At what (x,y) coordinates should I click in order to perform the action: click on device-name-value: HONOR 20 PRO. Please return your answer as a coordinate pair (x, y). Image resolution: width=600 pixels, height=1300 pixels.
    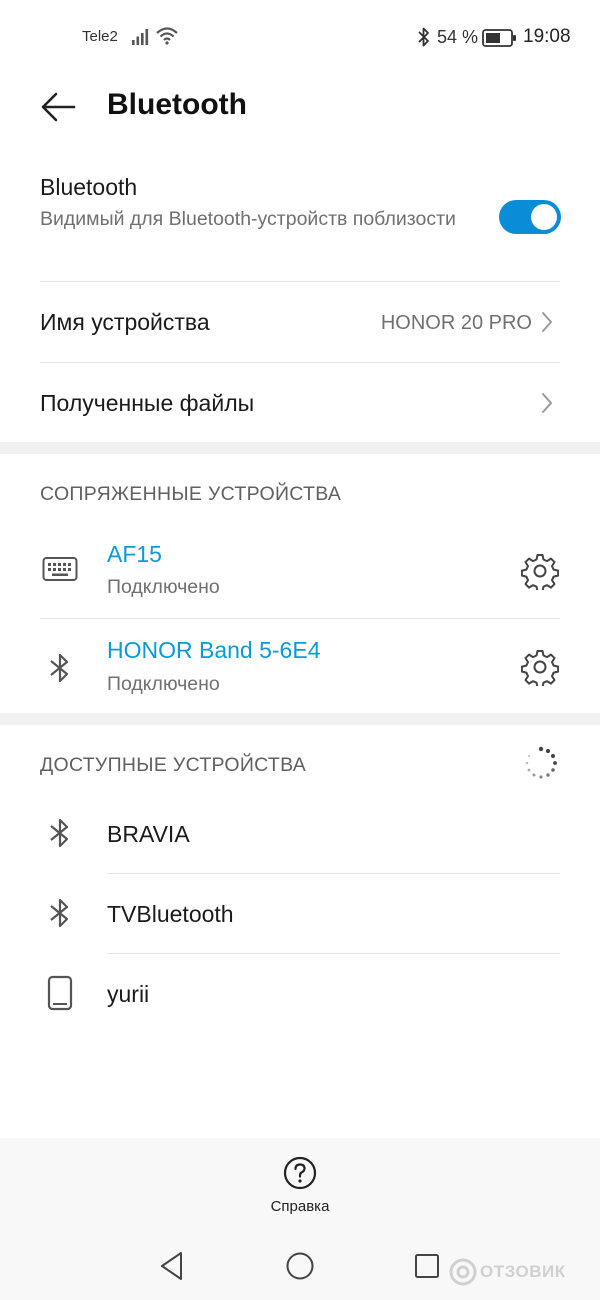
    Looking at the image, I should click on (456, 323).